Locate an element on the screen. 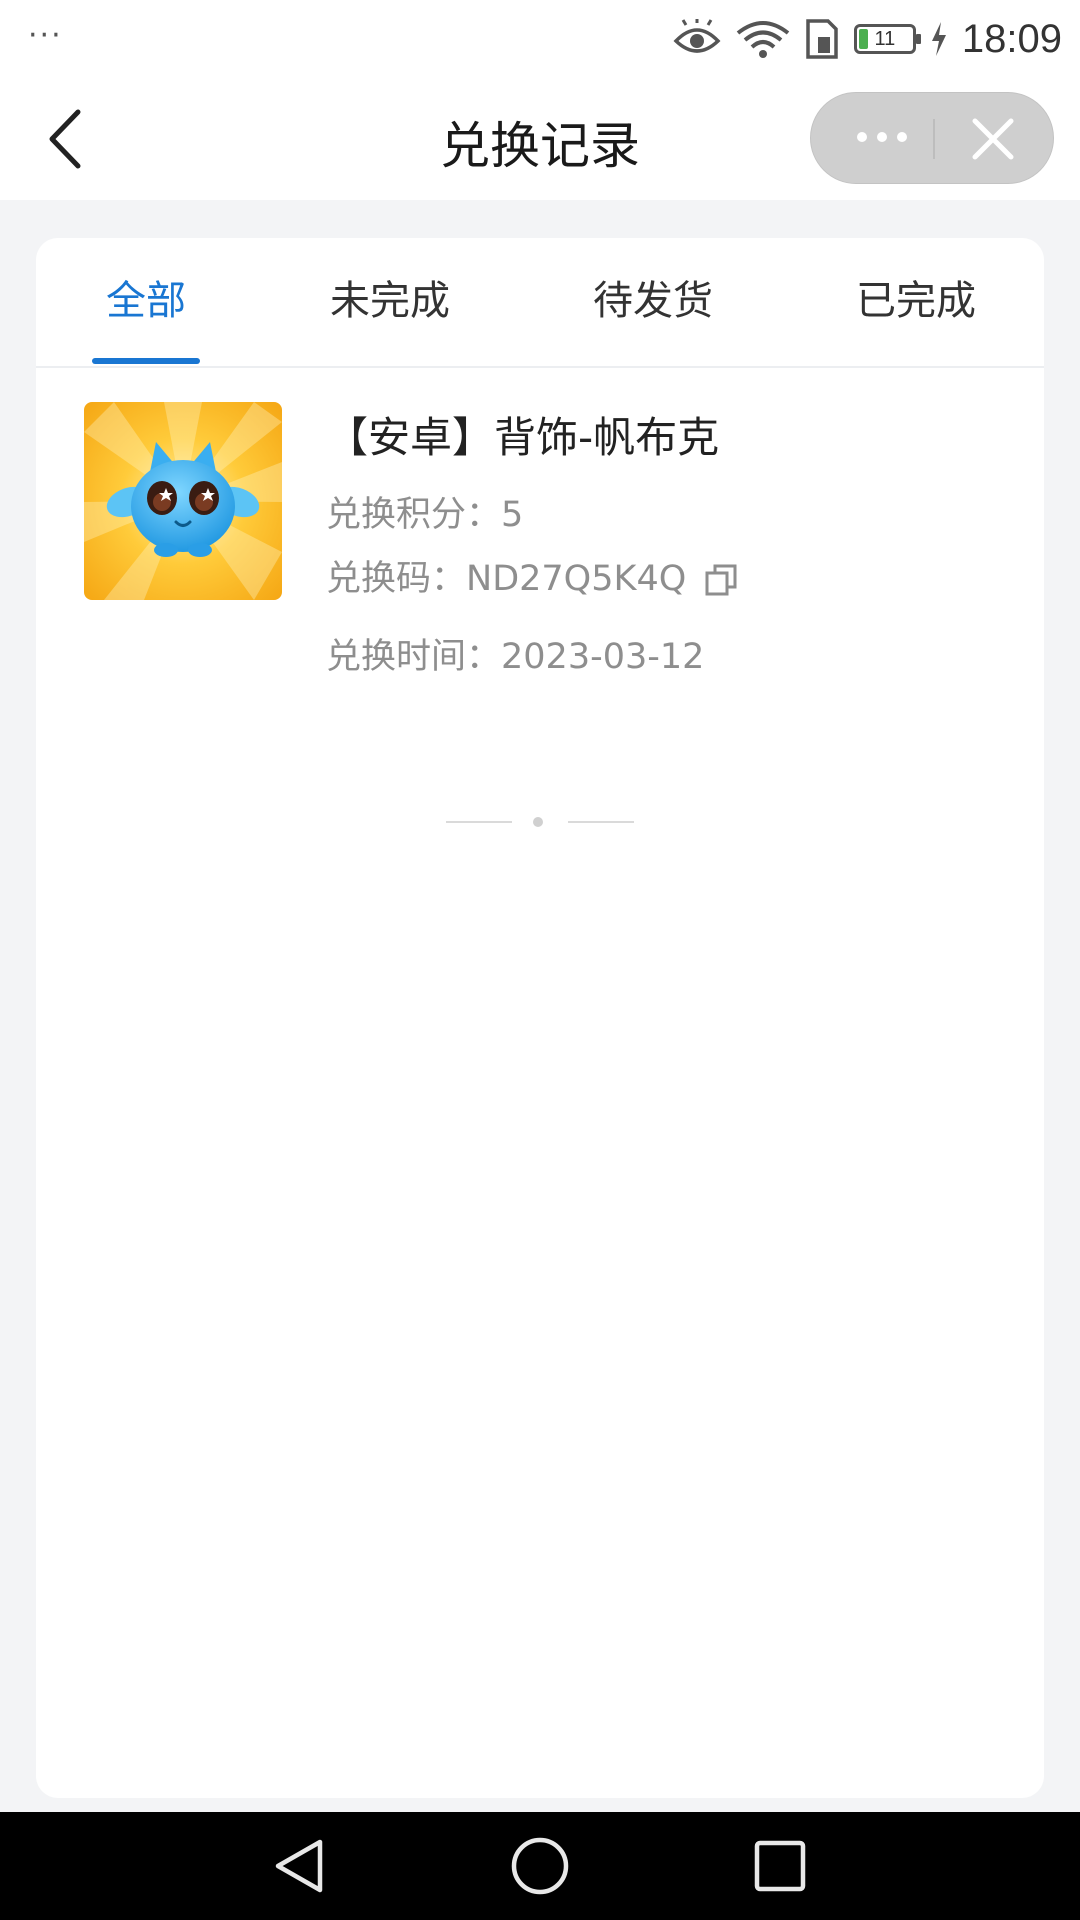 Image resolution: width=1080 pixels, height=1920 pixels. tab-completed: 已完成 is located at coordinates (916, 297).